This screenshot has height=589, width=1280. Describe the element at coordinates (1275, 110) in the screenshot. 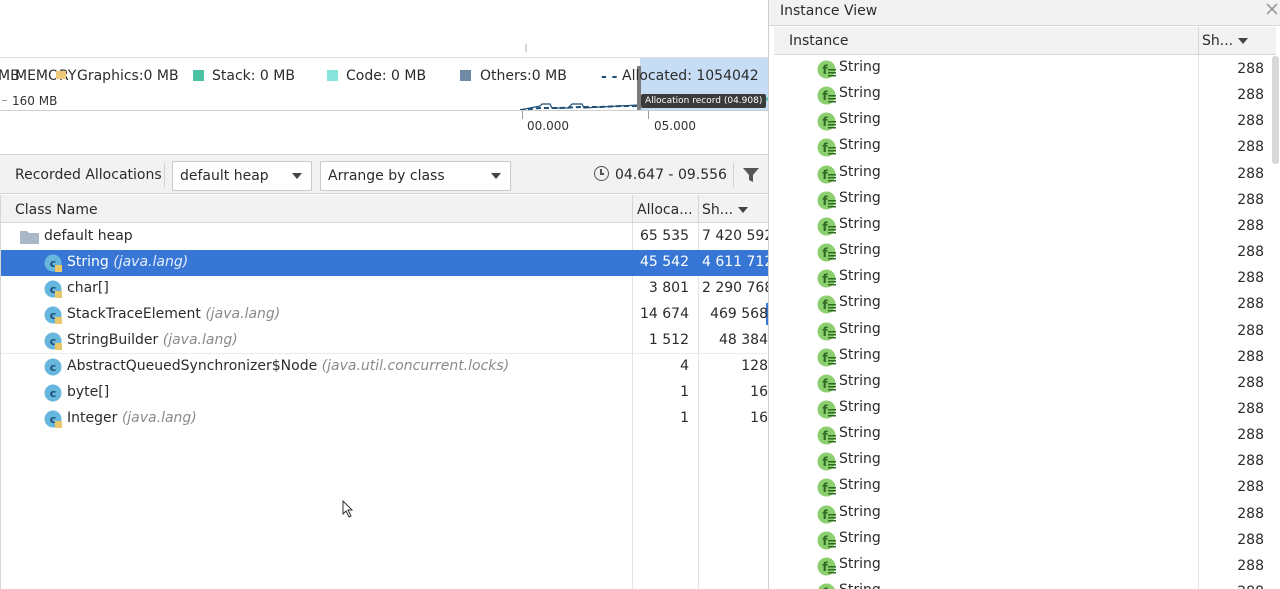

I see `instance-list-scrollbar` at that location.